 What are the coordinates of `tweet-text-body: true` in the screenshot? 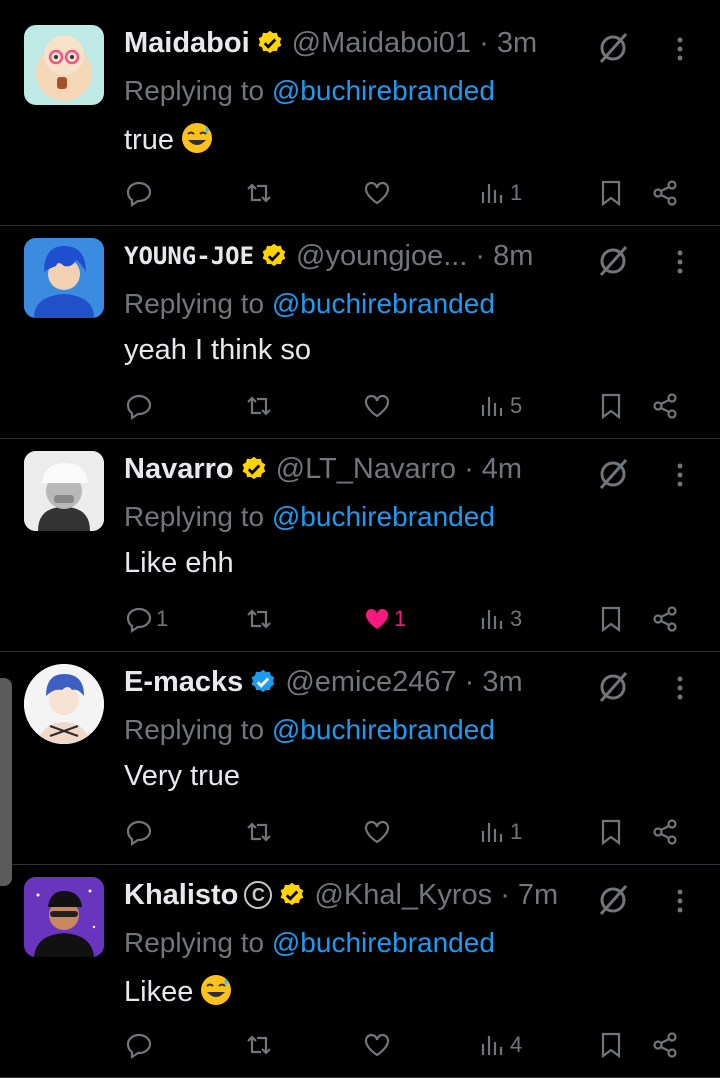 It's located at (149, 140).